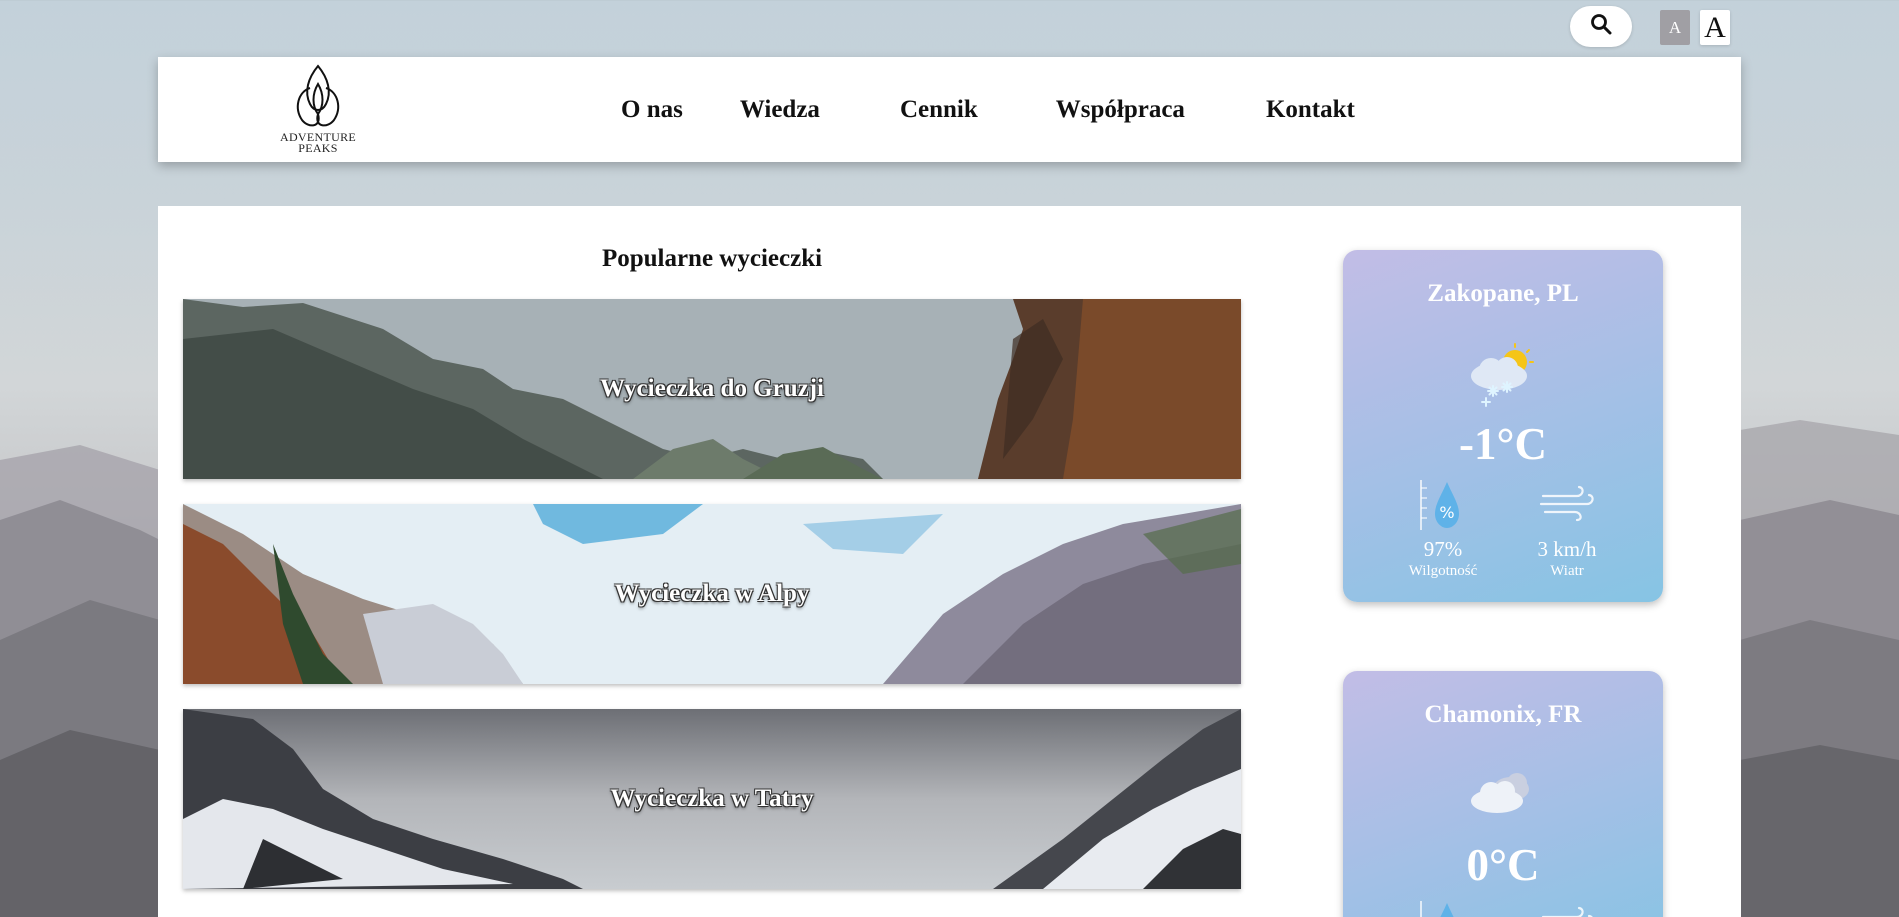 The image size is (1899, 917). I want to click on wind-stat: 3 km/h Wiatr, so click(1567, 529).